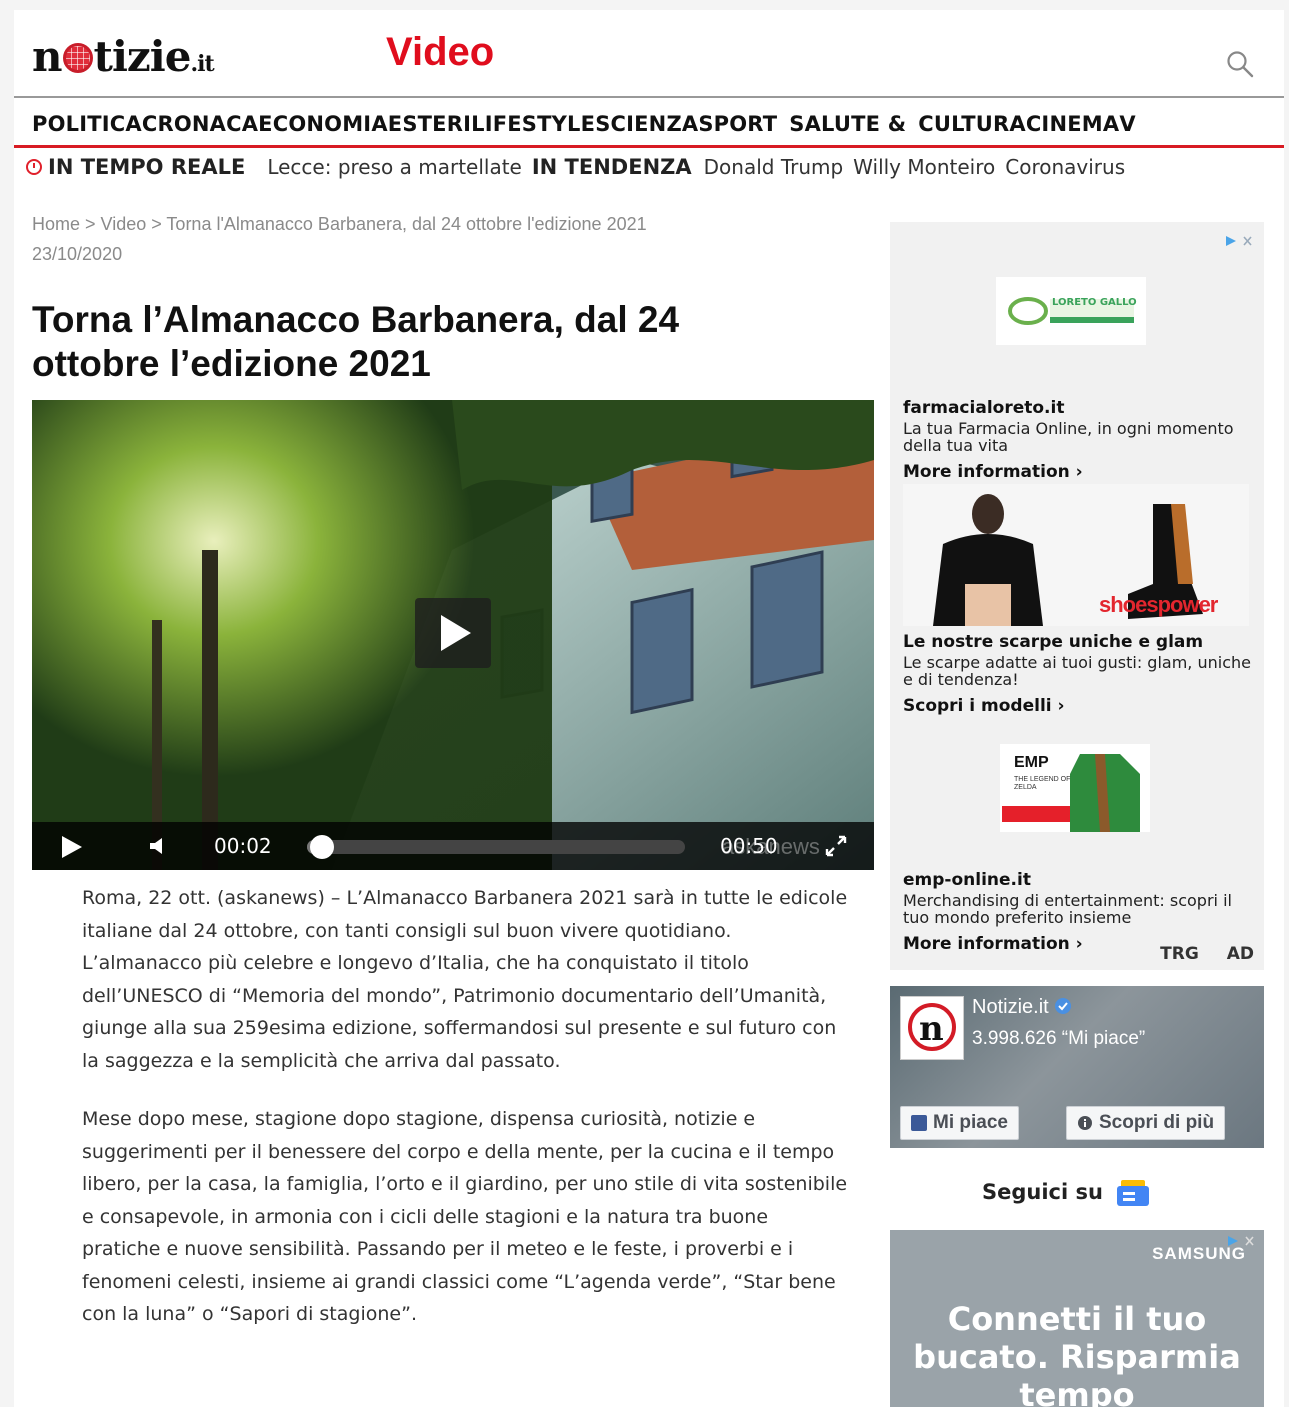 Image resolution: width=1289 pixels, height=1407 pixels. What do you see at coordinates (749, 846) in the screenshot?
I see `duration: 00:50` at bounding box center [749, 846].